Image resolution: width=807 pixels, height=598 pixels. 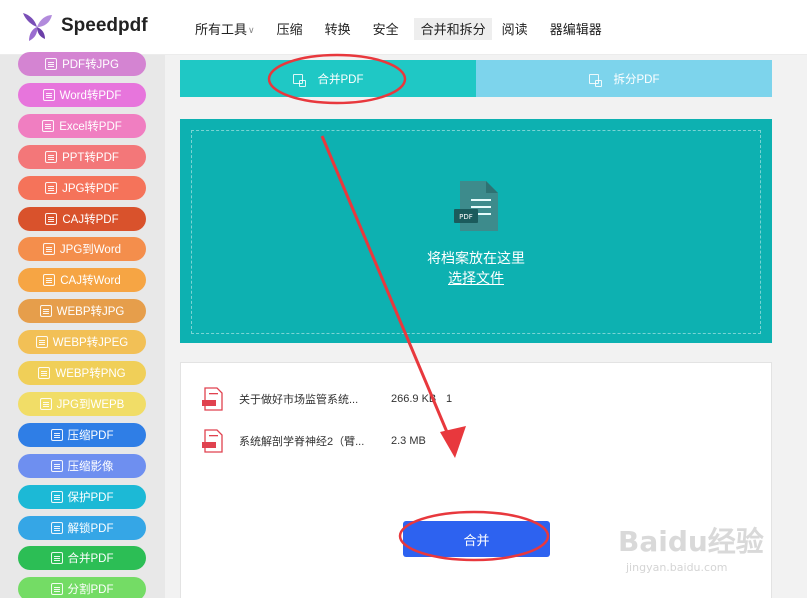 I want to click on sidebar-tool-1: Word转PDF, so click(x=82, y=94).